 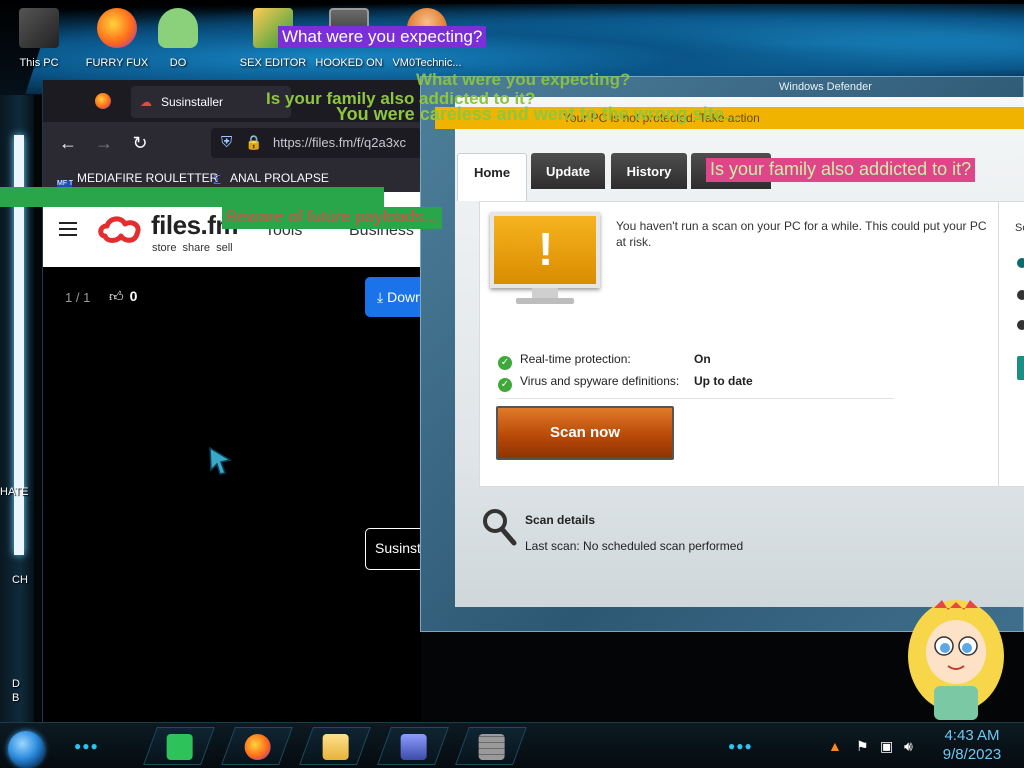 I want to click on scan-option-button, so click(x=1020, y=368).